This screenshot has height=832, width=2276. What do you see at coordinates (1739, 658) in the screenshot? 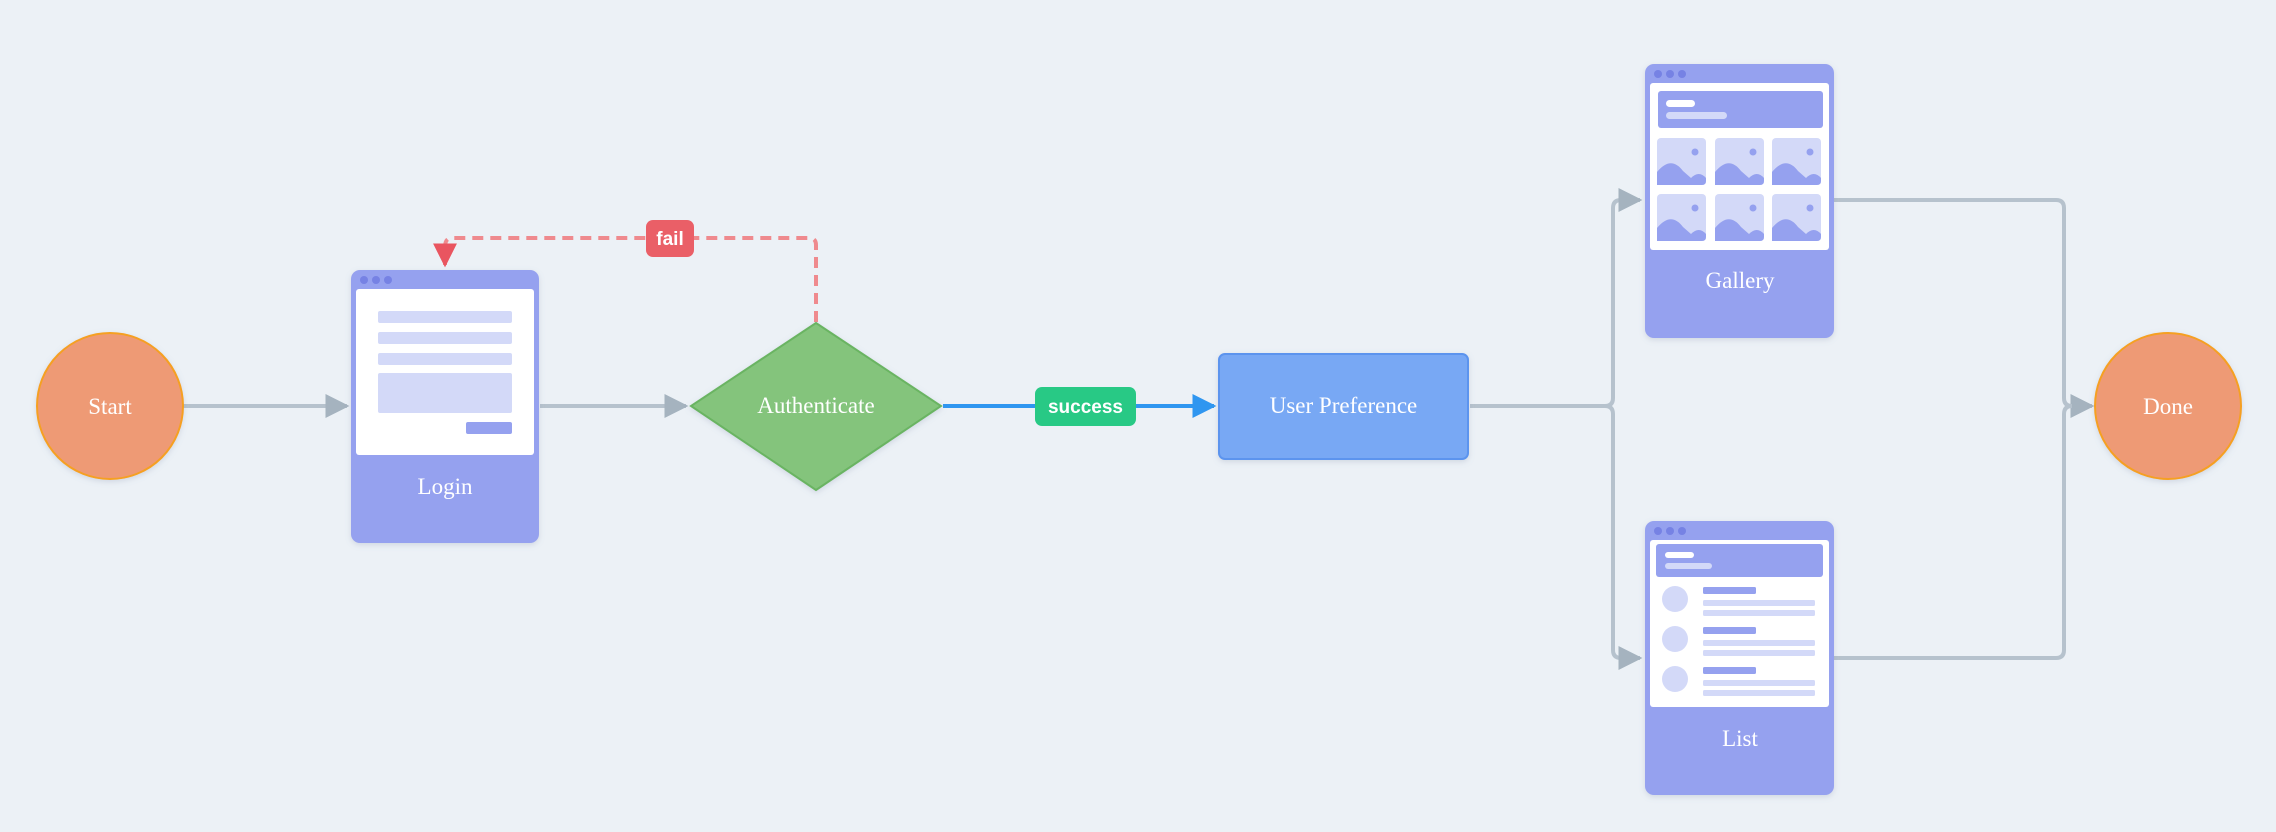
I see `node-list: List` at bounding box center [1739, 658].